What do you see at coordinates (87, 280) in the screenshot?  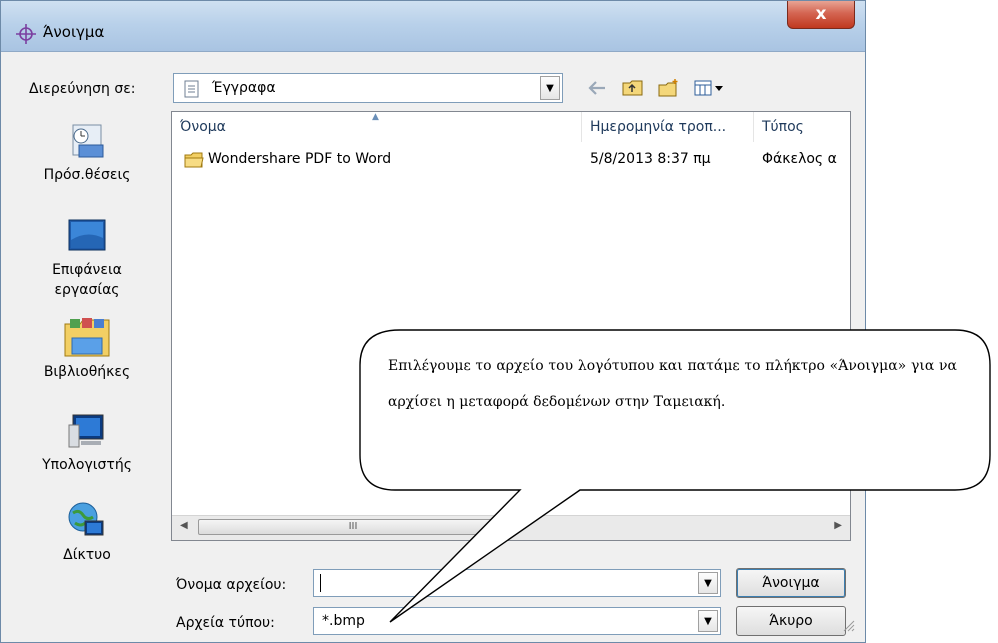 I see `place-label-desktop: Επιφάνεια εργασίας` at bounding box center [87, 280].